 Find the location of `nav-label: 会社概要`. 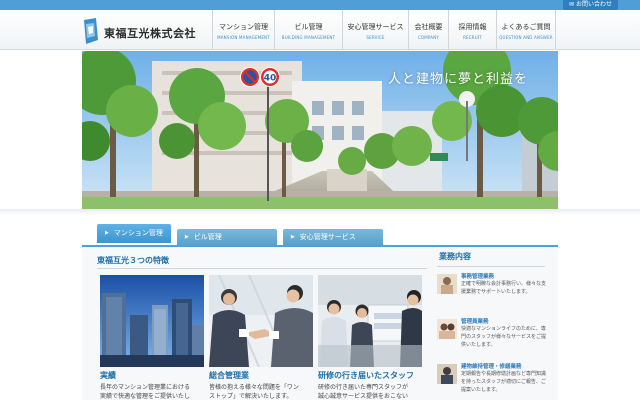

nav-label: 会社概要 is located at coordinates (428, 27).